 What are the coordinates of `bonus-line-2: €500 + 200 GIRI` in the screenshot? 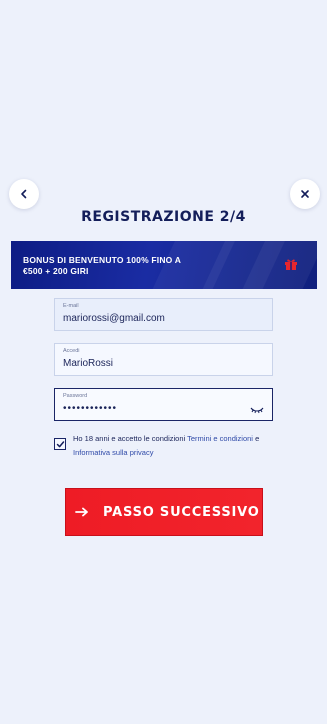 It's located at (56, 271).